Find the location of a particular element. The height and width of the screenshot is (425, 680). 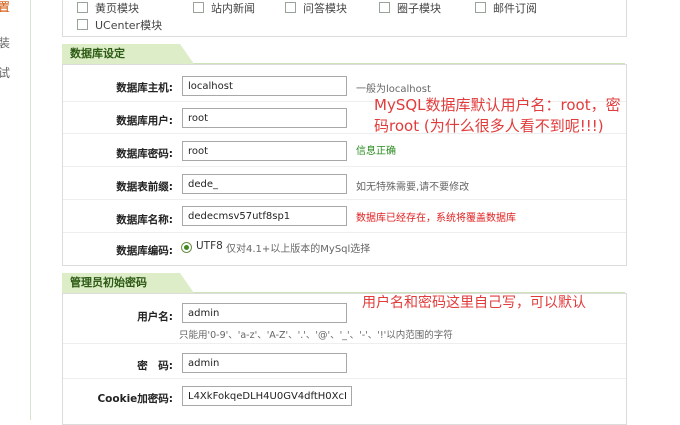

sidebar-item-config: 置 is located at coordinates (5, 7).